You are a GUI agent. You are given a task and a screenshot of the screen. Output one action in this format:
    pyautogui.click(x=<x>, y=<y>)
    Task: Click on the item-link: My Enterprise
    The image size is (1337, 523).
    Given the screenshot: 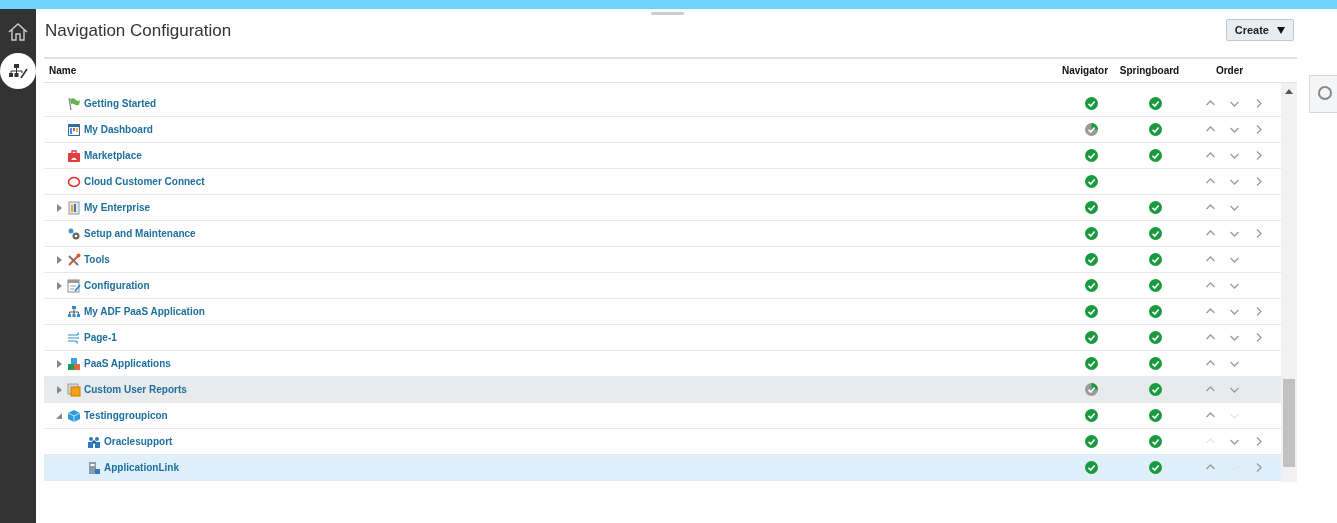 What is the action you would take?
    pyautogui.click(x=117, y=207)
    